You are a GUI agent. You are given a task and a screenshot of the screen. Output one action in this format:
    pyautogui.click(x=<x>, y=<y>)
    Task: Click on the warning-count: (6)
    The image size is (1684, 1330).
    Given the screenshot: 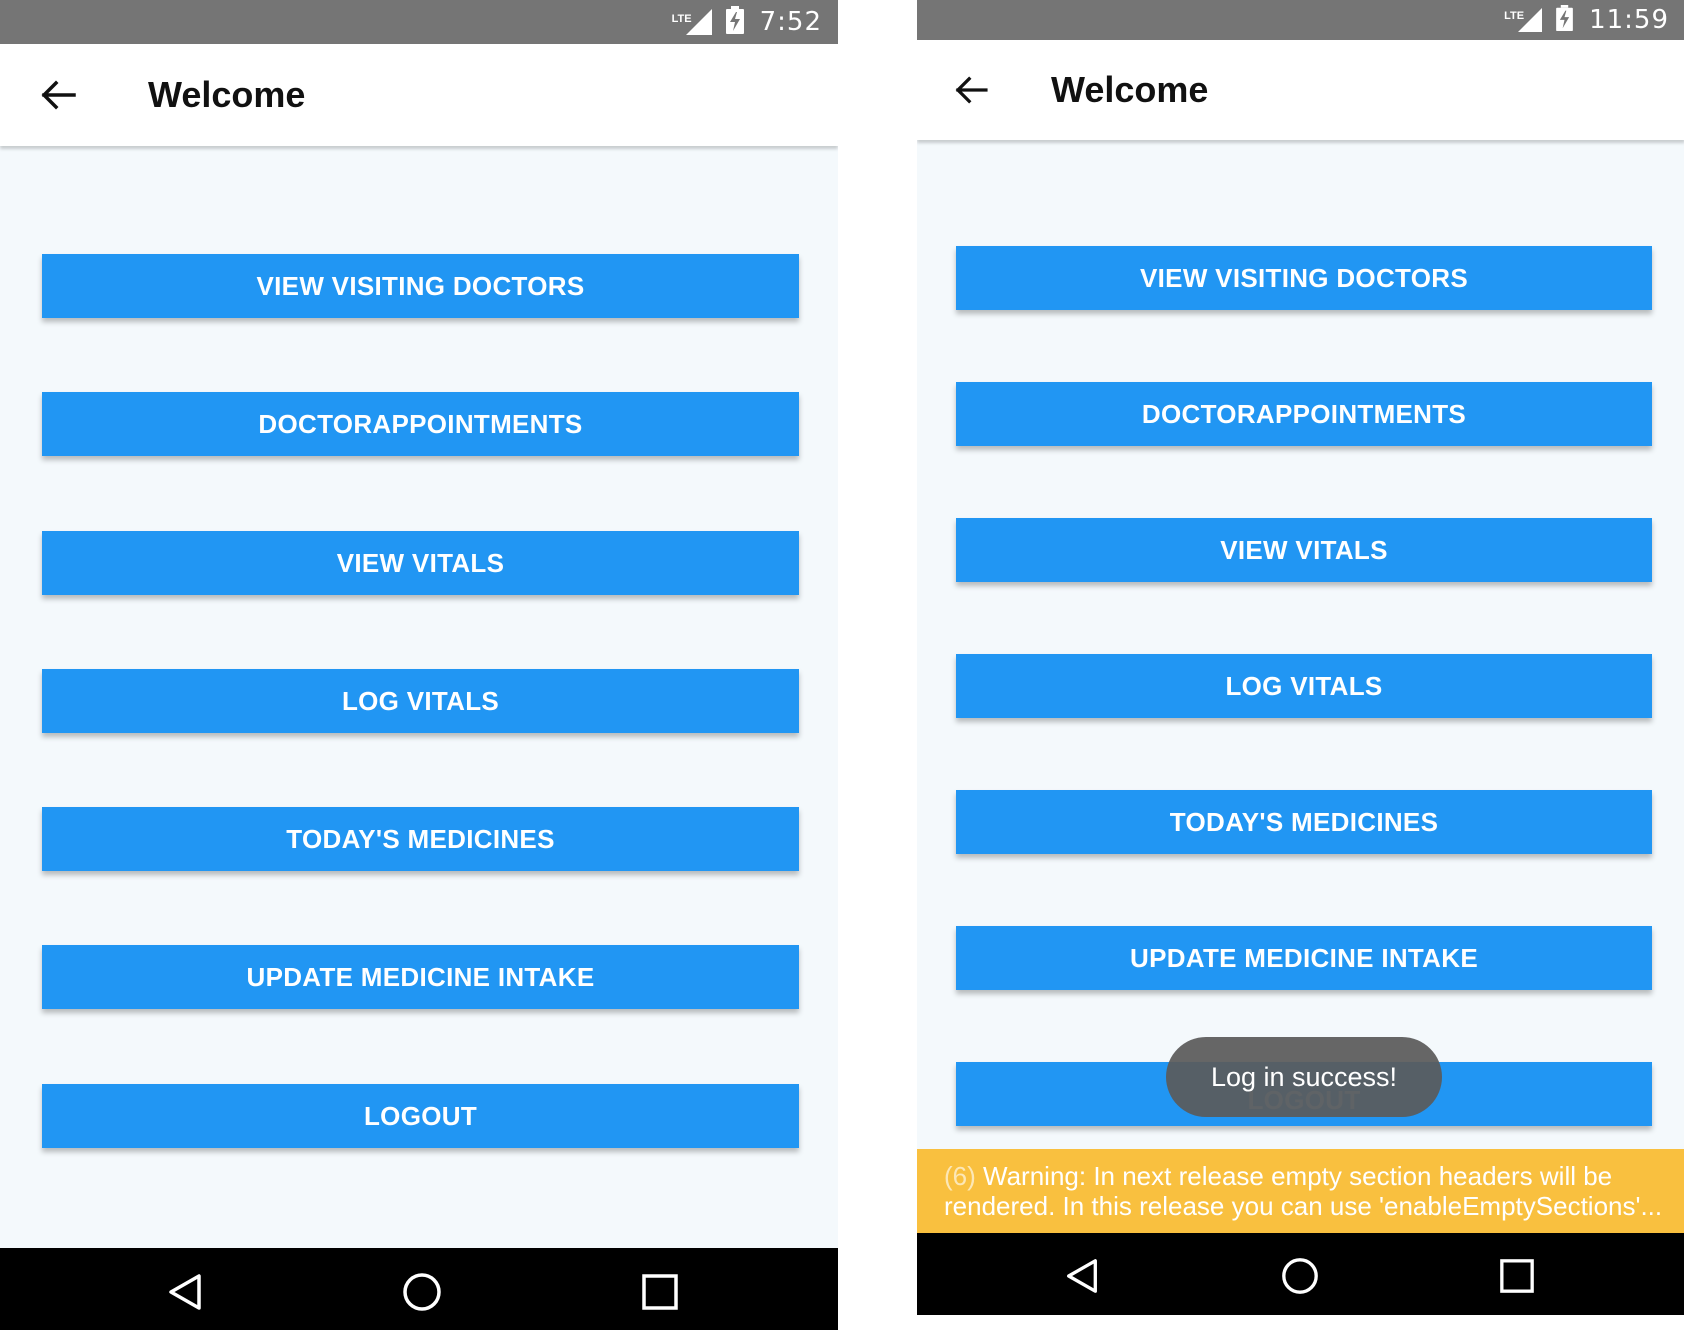 What is the action you would take?
    pyautogui.click(x=960, y=1176)
    